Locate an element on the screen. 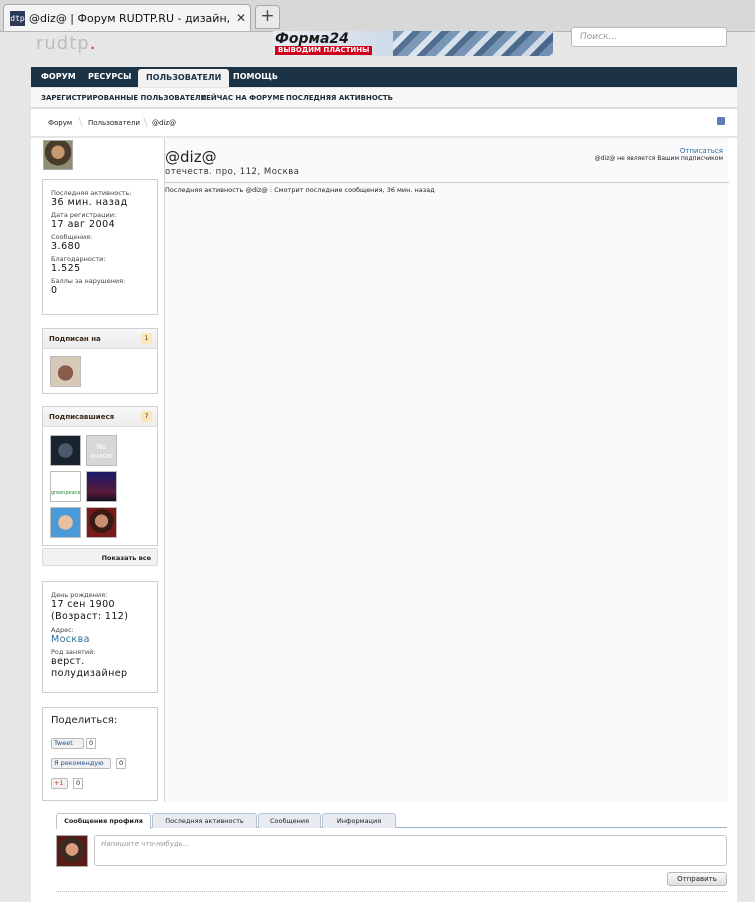  breadcrumb-forum: Форум is located at coordinates (60, 123).